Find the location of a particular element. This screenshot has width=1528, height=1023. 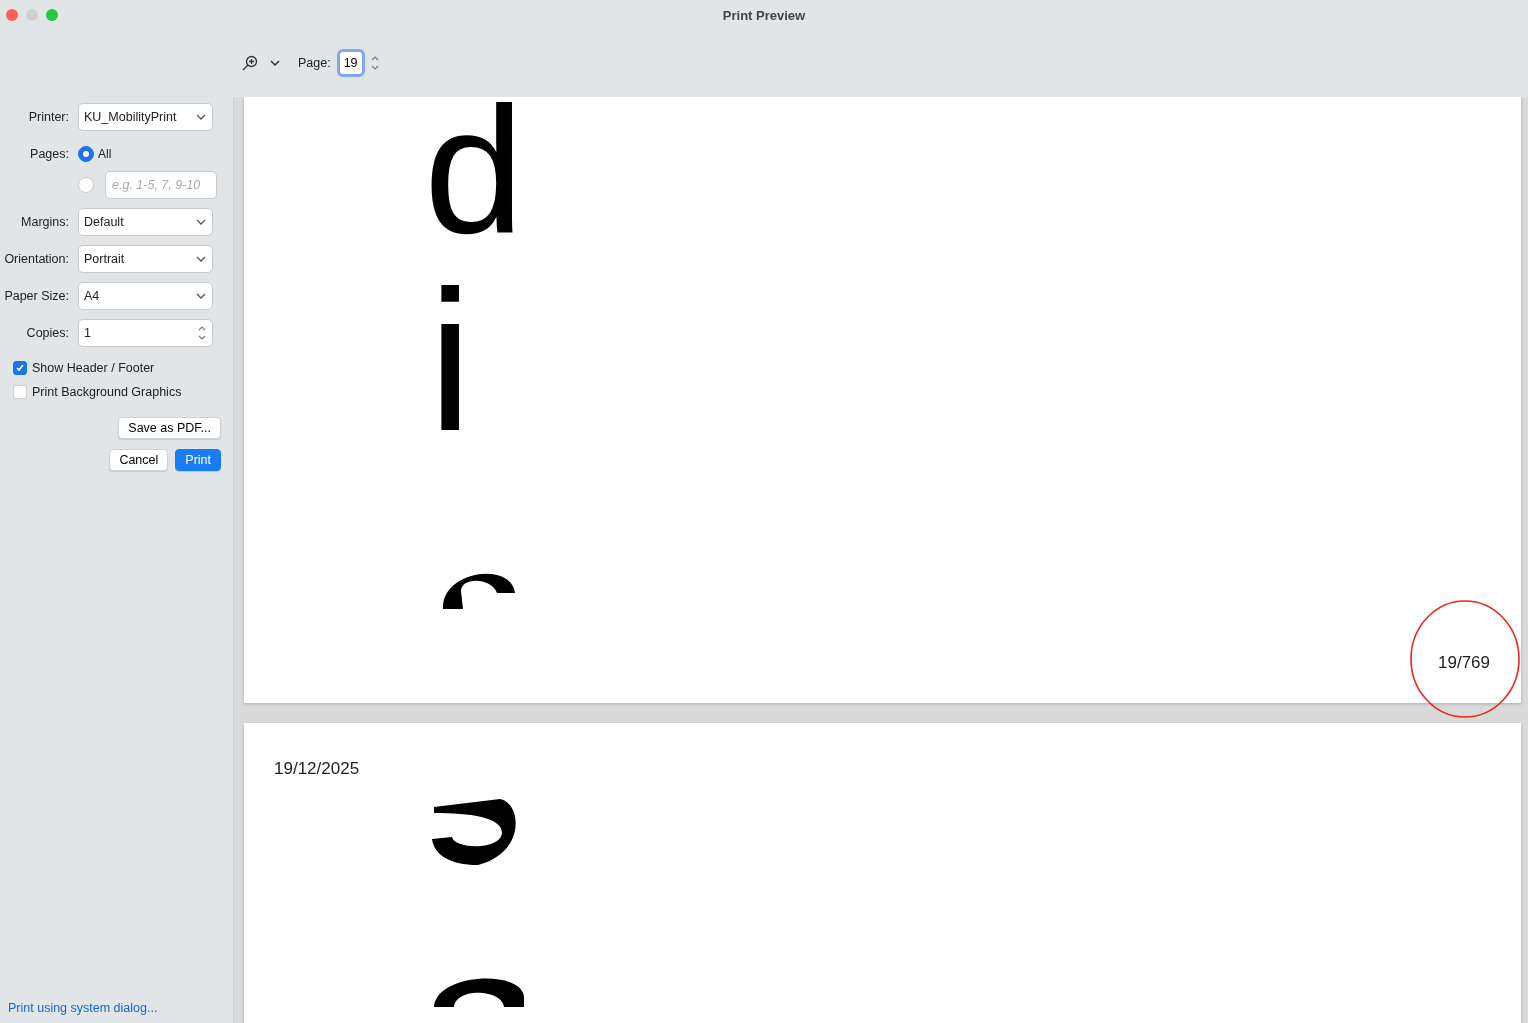

page-label: Page: is located at coordinates (314, 62).